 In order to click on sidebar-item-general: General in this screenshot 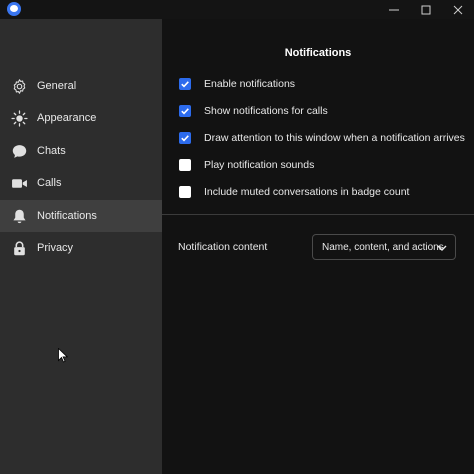, I will do `click(81, 86)`.